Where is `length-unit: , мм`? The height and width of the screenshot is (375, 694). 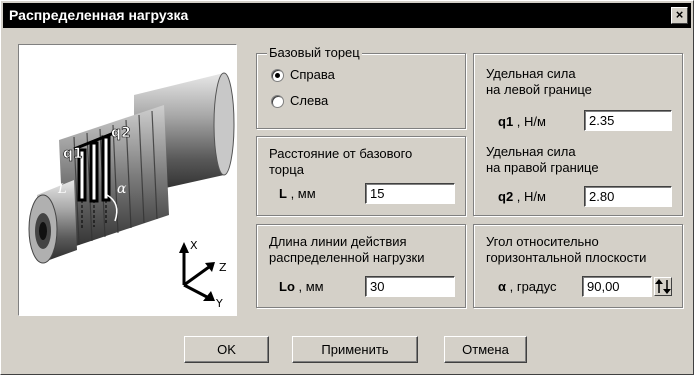 length-unit: , мм is located at coordinates (309, 286).